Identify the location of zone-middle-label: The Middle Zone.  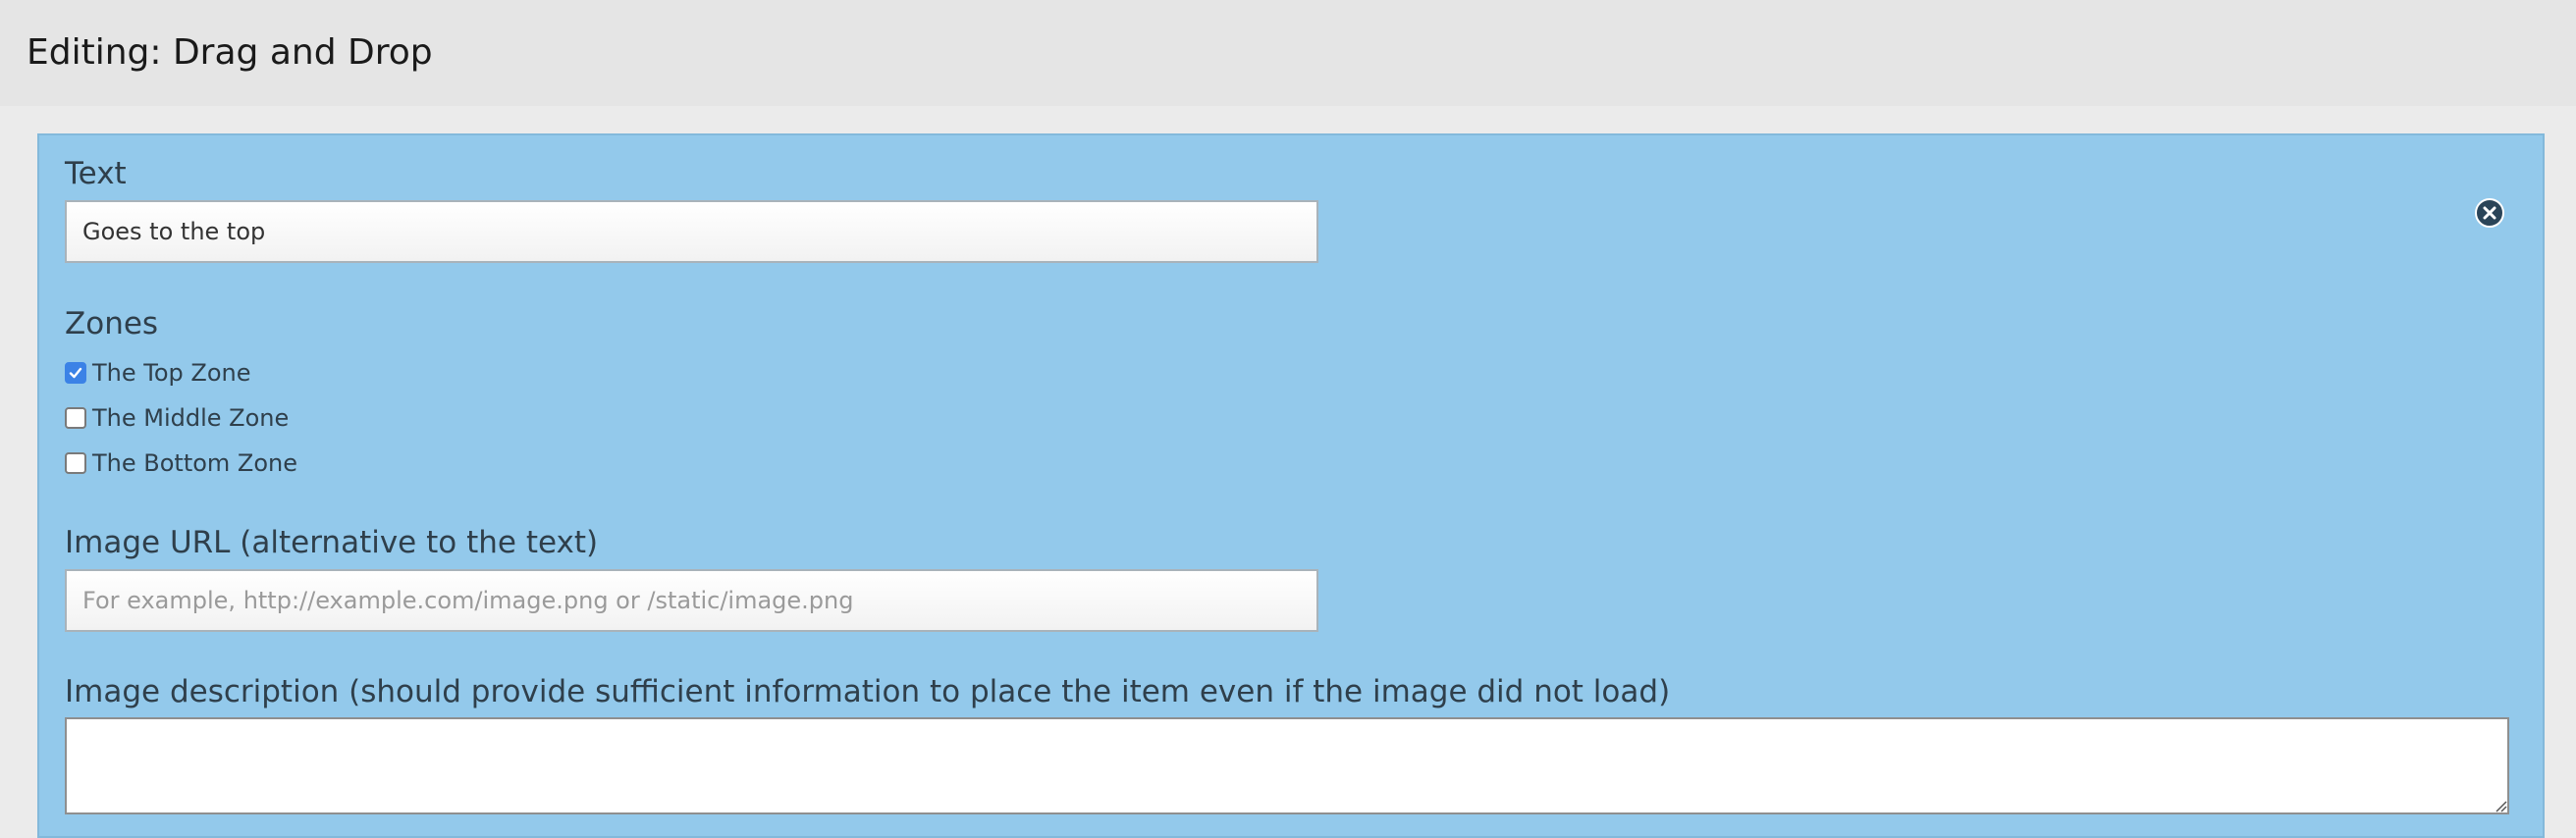
(191, 418).